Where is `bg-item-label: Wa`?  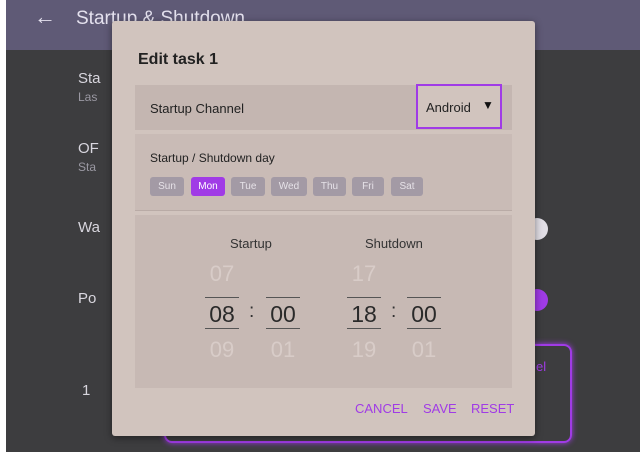 bg-item-label: Wa is located at coordinates (89, 227).